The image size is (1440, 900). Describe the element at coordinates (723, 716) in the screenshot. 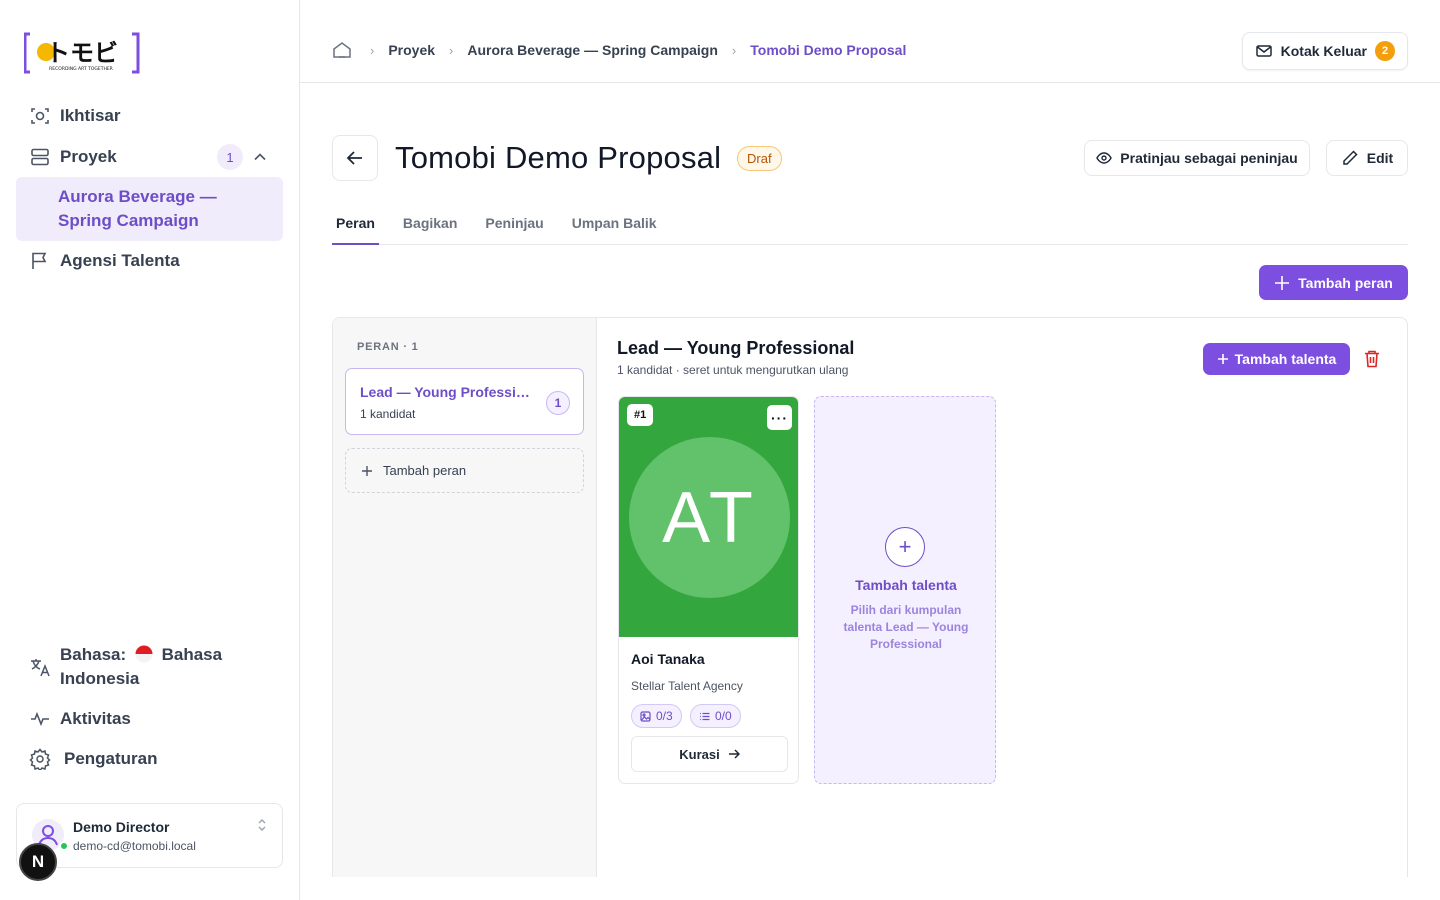

I see `items-count: 0/0` at that location.